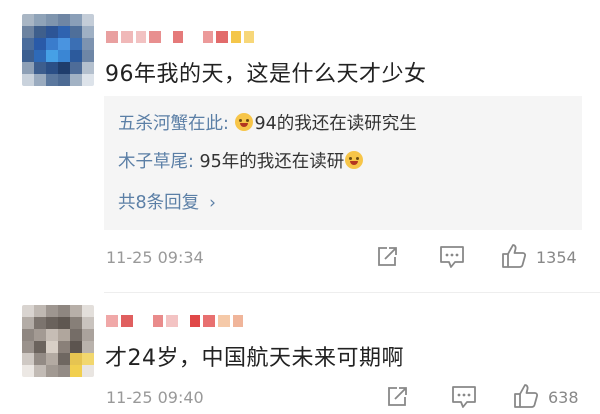 The width and height of the screenshot is (600, 414). I want to click on reply-item: 五杀河蟹在此: 94的我还在读研究生, so click(267, 122).